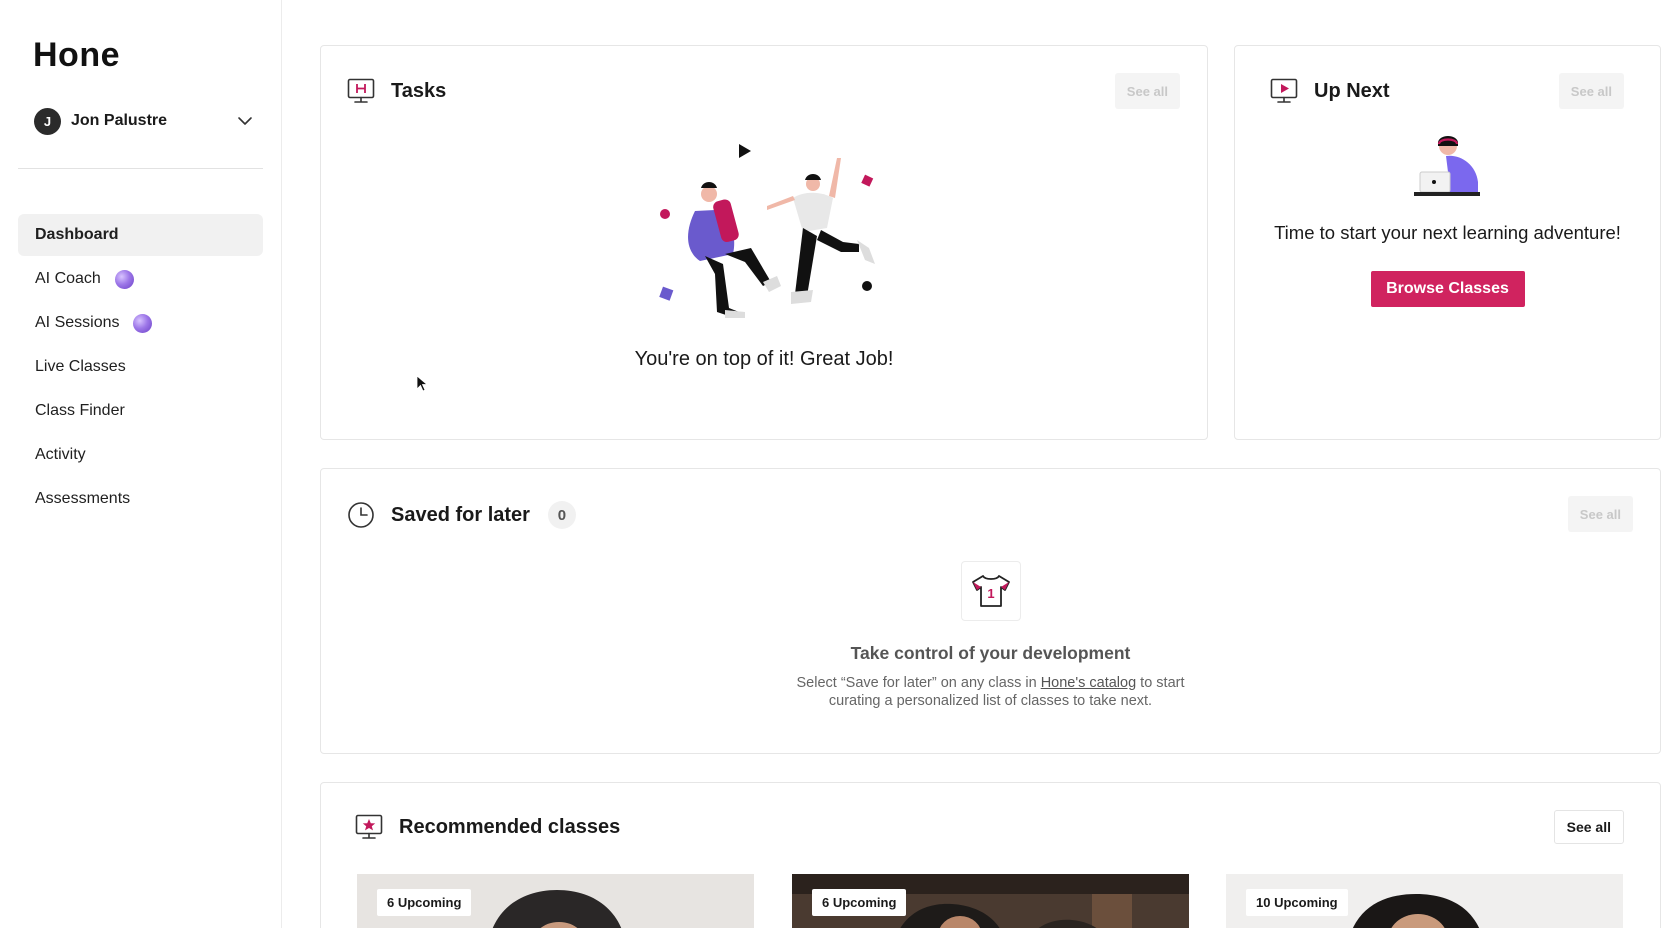 This screenshot has width=1680, height=928. What do you see at coordinates (245, 121) in the screenshot?
I see `chevron-down-icon` at bounding box center [245, 121].